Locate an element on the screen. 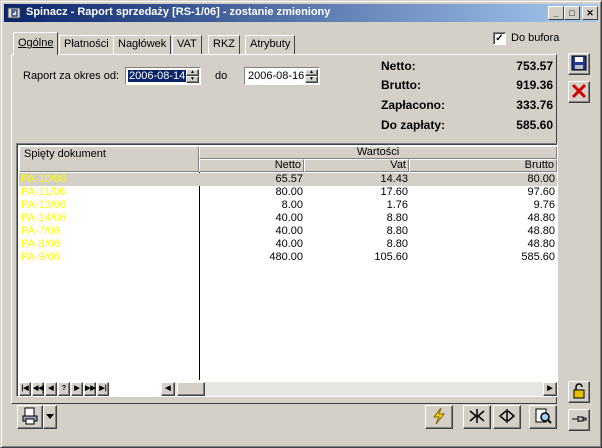 The image size is (602, 448). printer-icon is located at coordinates (30, 417).